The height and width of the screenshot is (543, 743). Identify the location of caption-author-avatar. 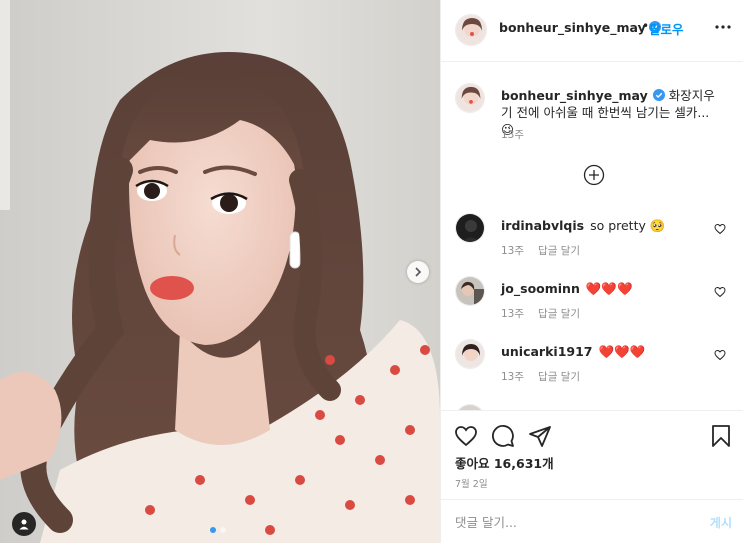
(470, 98).